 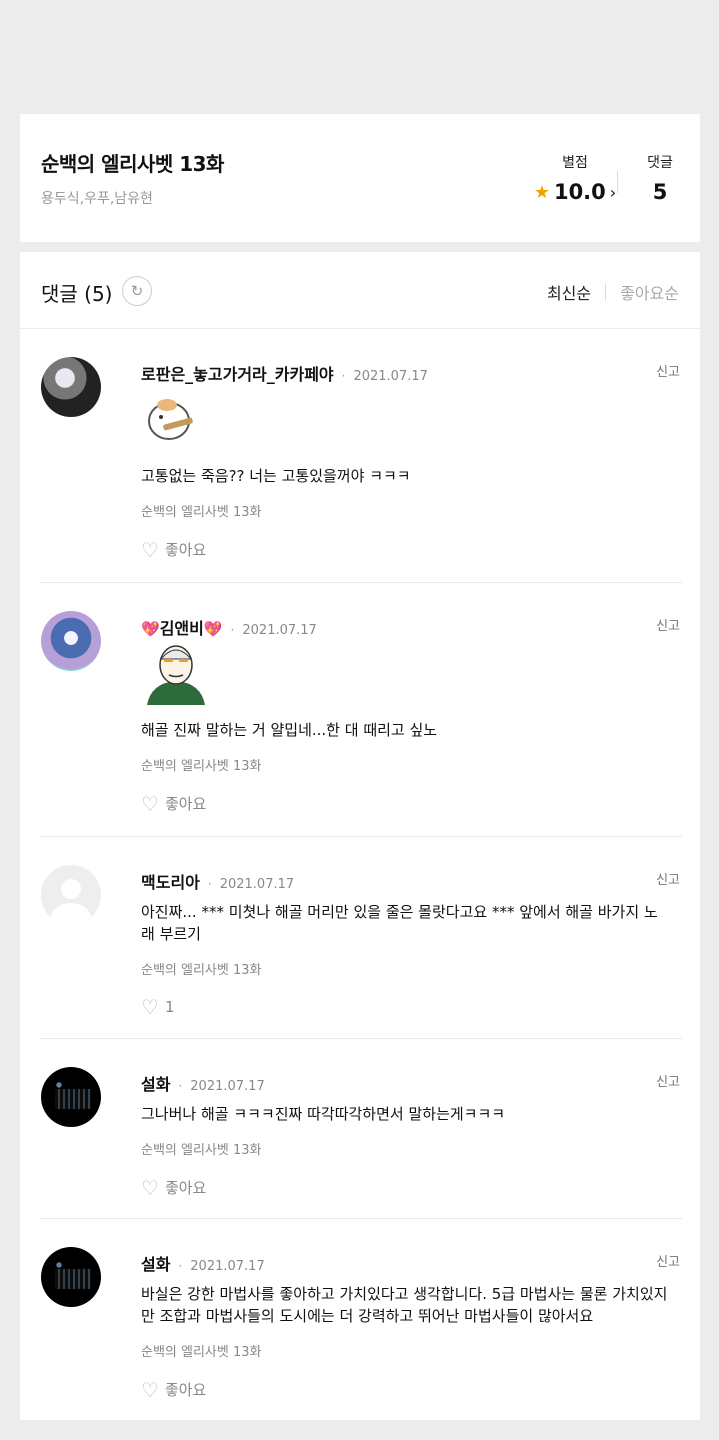 What do you see at coordinates (660, 163) in the screenshot?
I see `comments-label: 댓글` at bounding box center [660, 163].